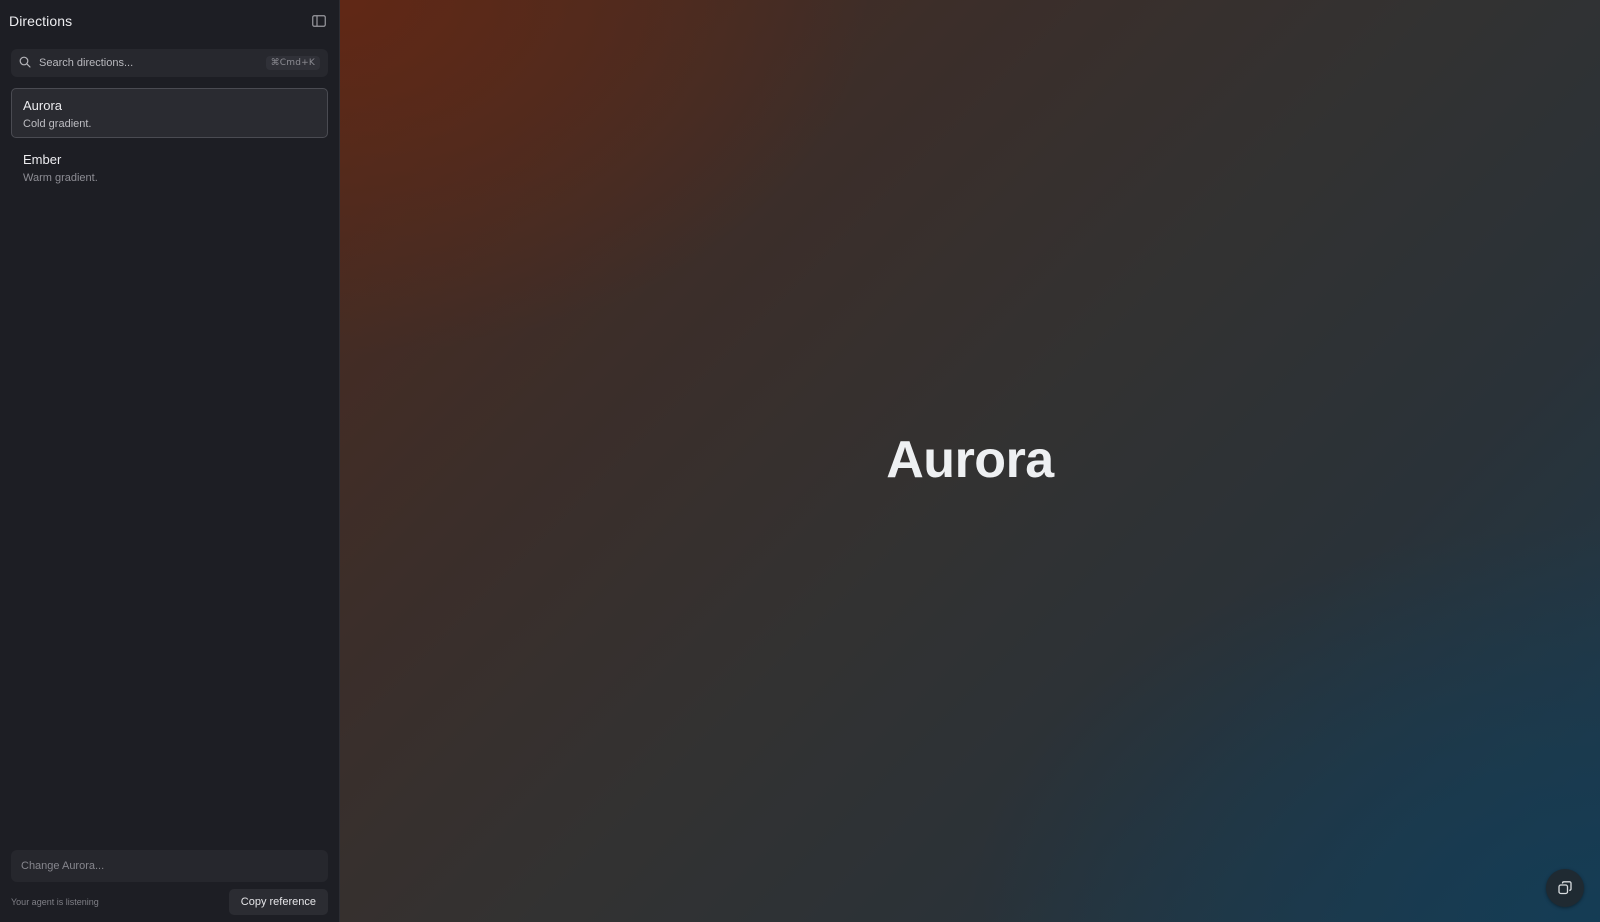 This screenshot has width=1600, height=922. I want to click on sidebar-header: Directions, so click(169, 21).